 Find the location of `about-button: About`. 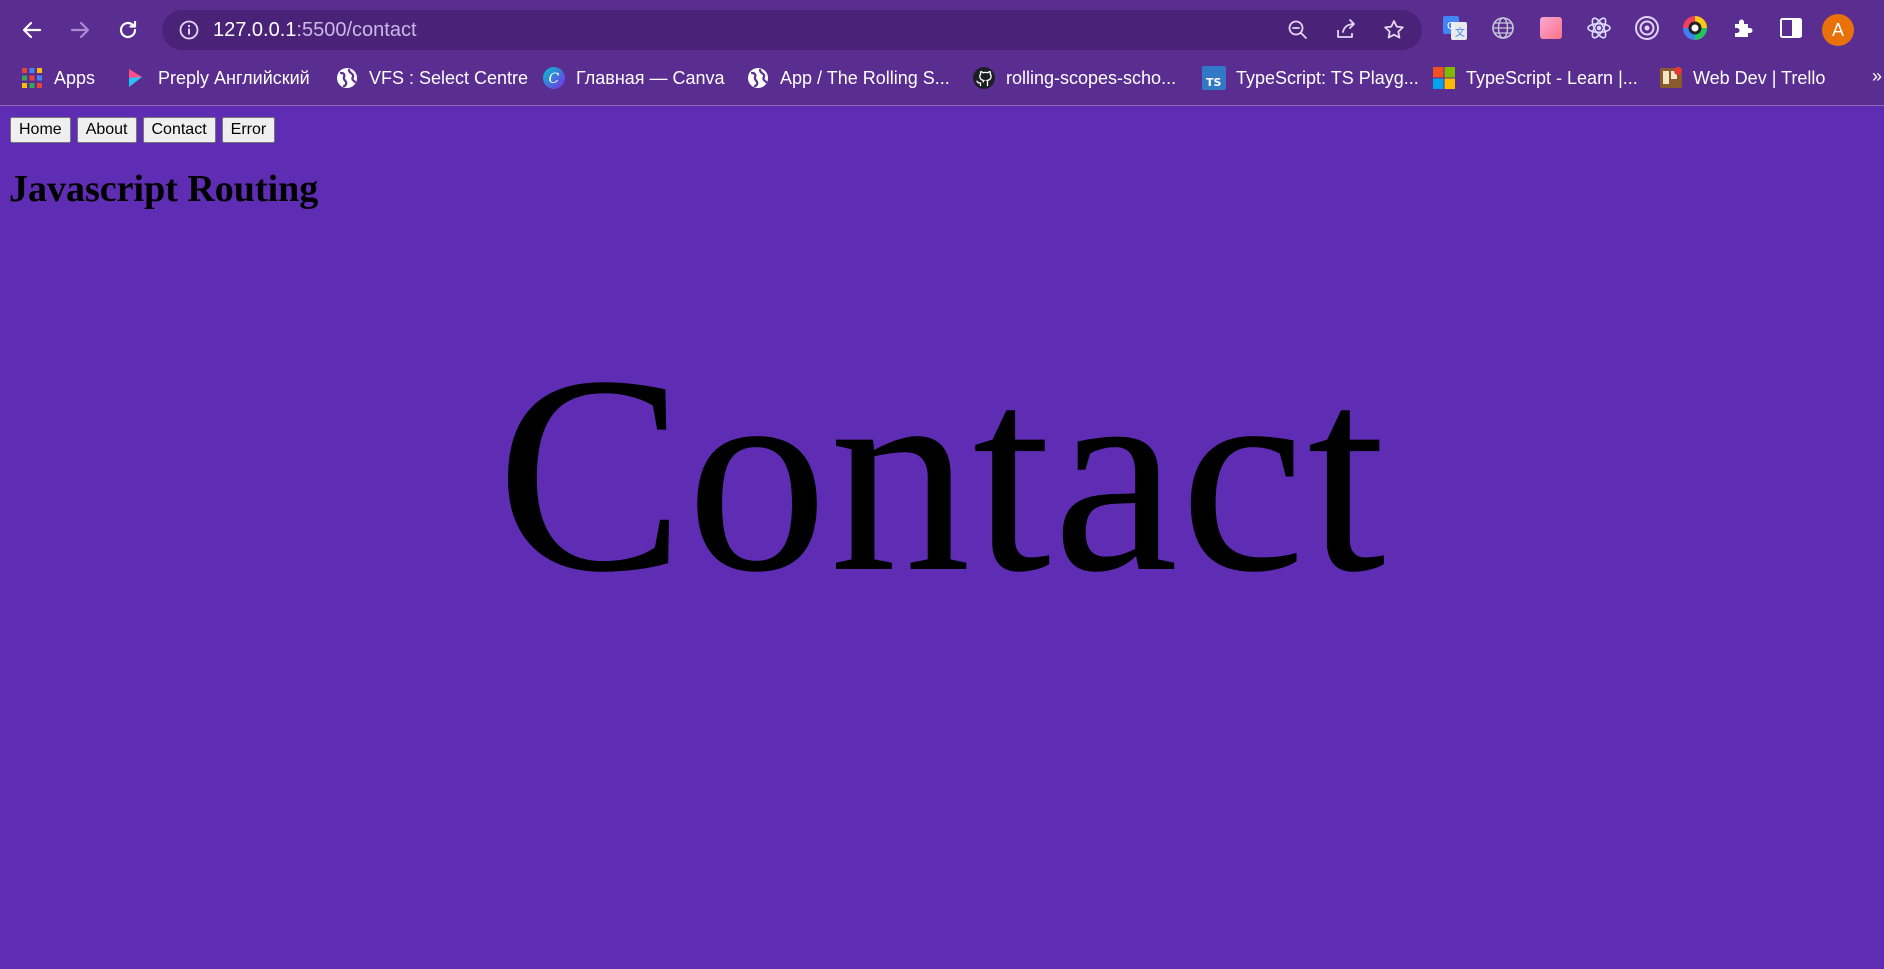

about-button: About is located at coordinates (106, 130).